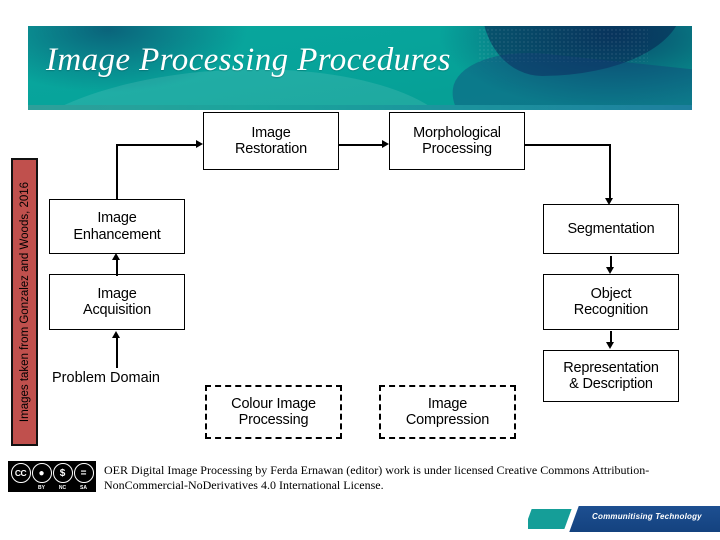 This screenshot has width=720, height=540. I want to click on node-colour-line1: Colour Image, so click(273, 403).